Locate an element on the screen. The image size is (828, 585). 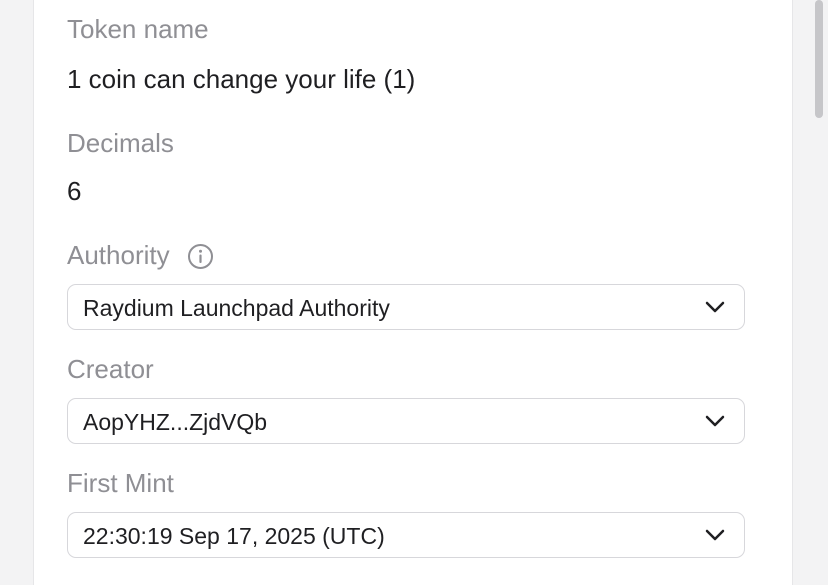
creator-selected-value: AopYHZ...ZjdVQb is located at coordinates (175, 422).